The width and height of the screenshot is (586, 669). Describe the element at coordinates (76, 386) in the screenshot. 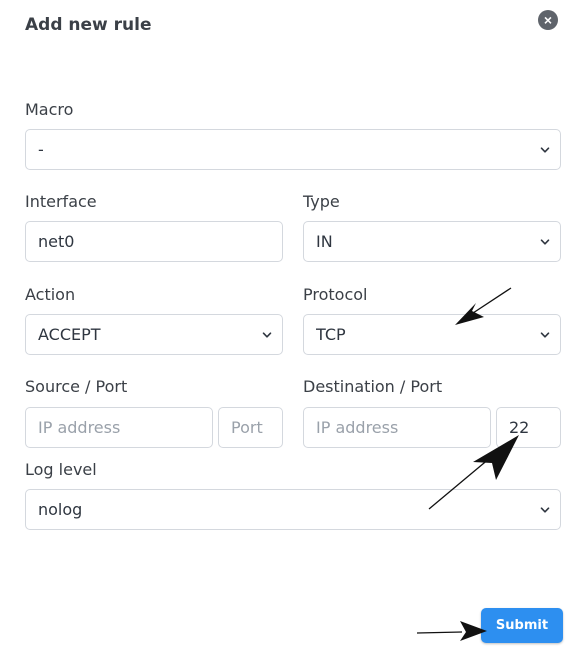

I see `source-label: Source / Port` at that location.